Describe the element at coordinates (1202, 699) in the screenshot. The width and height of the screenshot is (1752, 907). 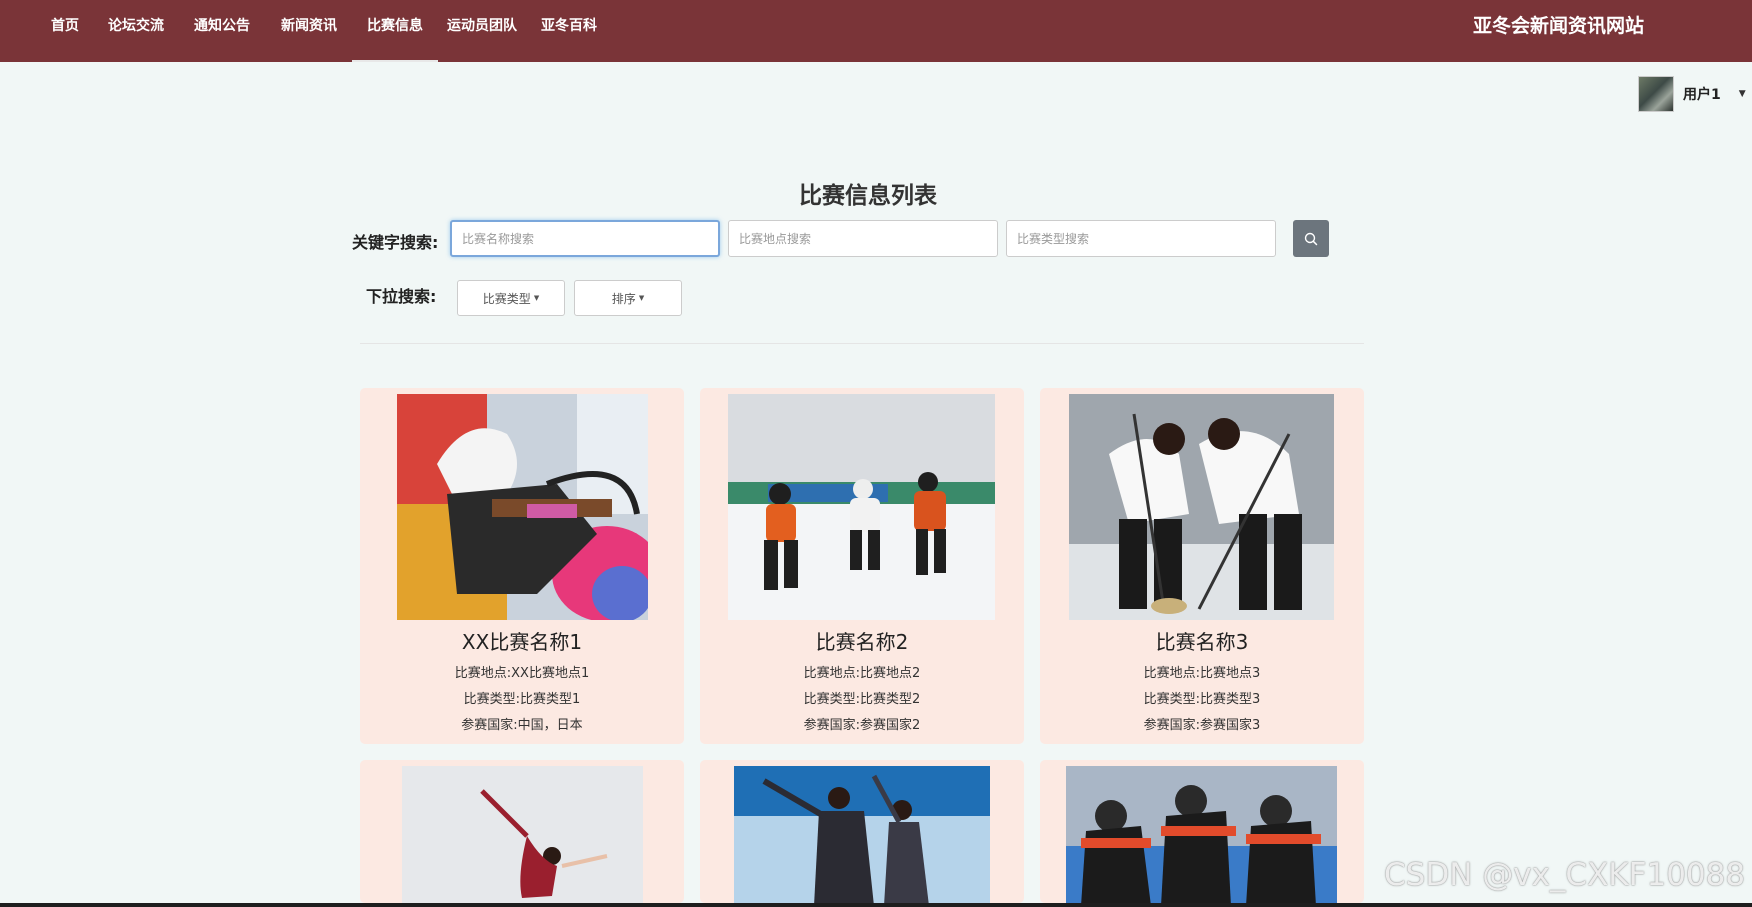
I see `card-type: 比赛类型:比赛类型3` at that location.